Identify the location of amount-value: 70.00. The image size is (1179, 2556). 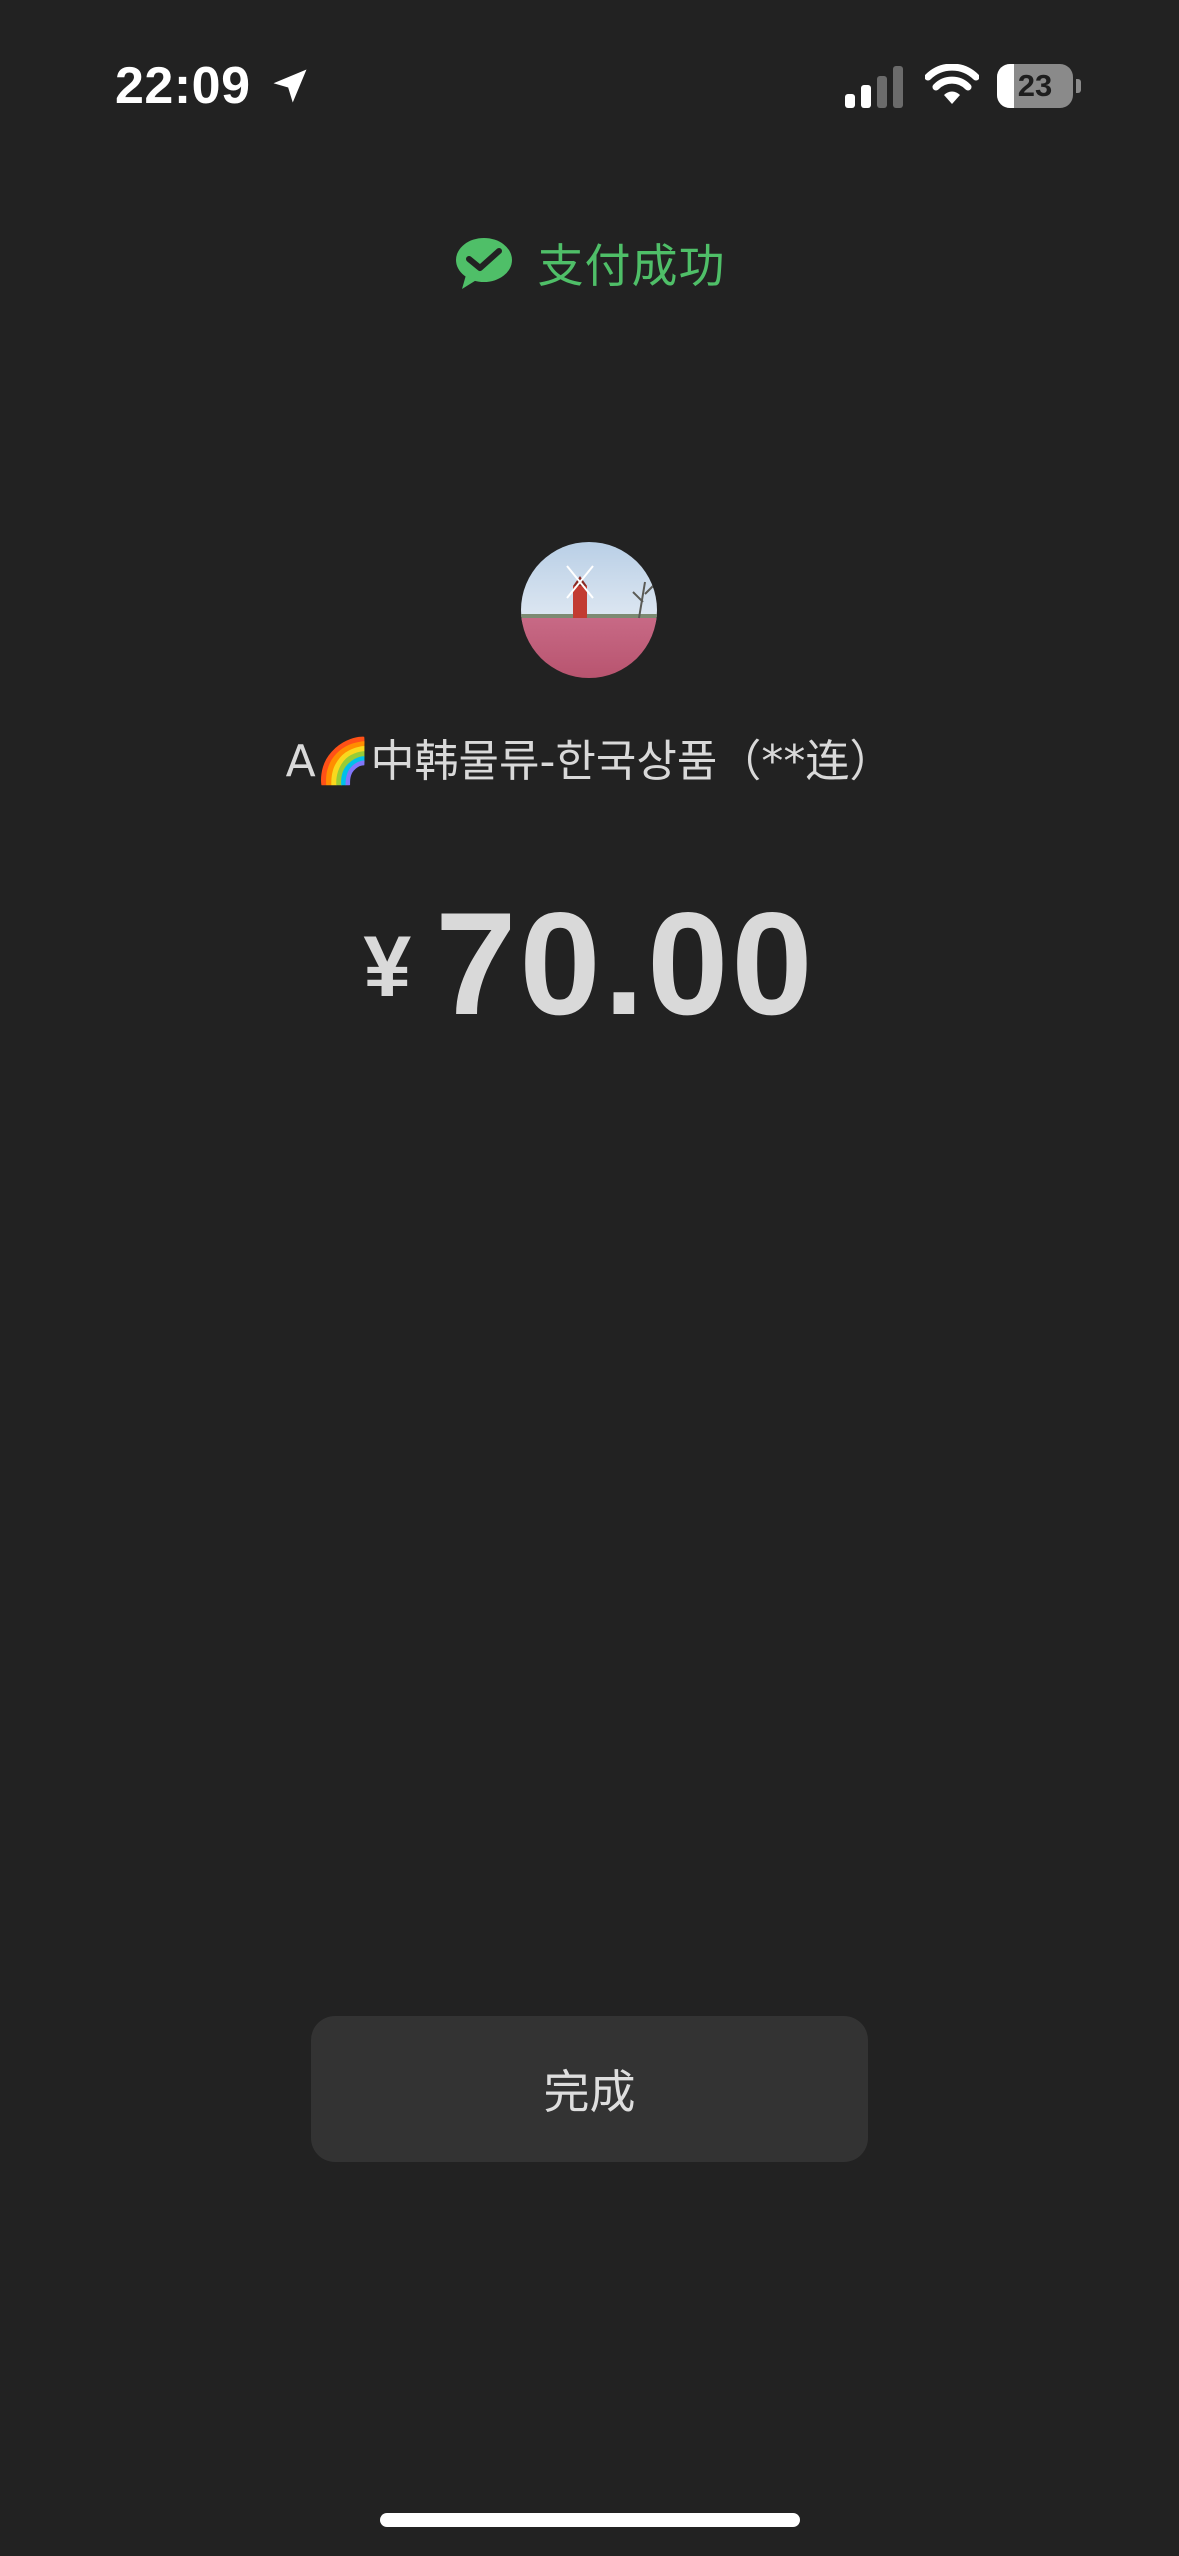
(625, 963).